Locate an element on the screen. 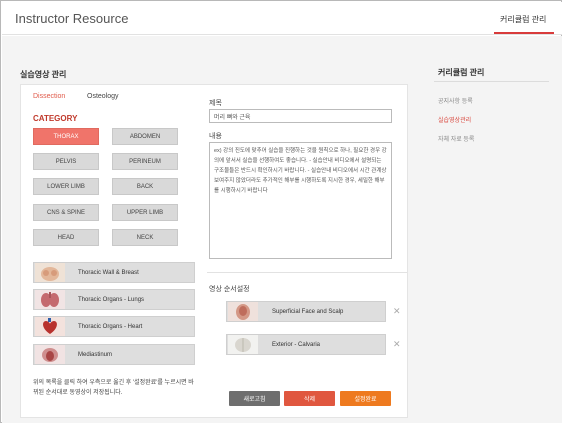  app-title: Instructor Resource is located at coordinates (72, 18).